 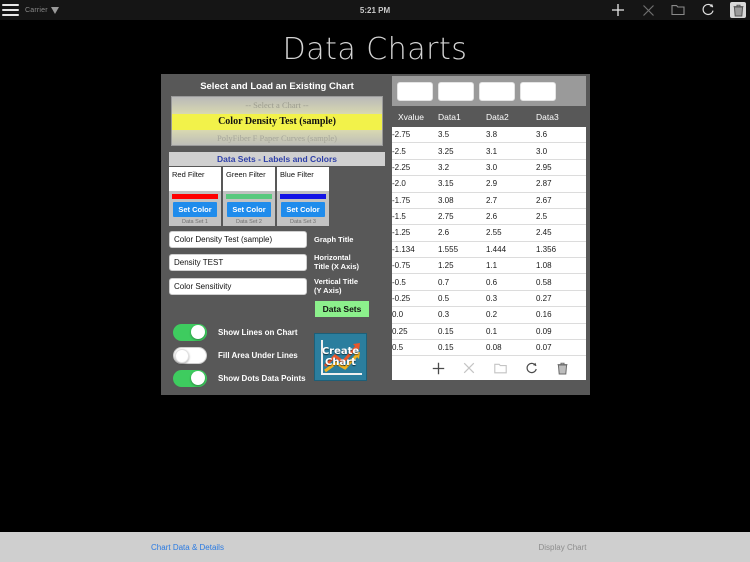 I want to click on toggle-show-lines, so click(x=190, y=332).